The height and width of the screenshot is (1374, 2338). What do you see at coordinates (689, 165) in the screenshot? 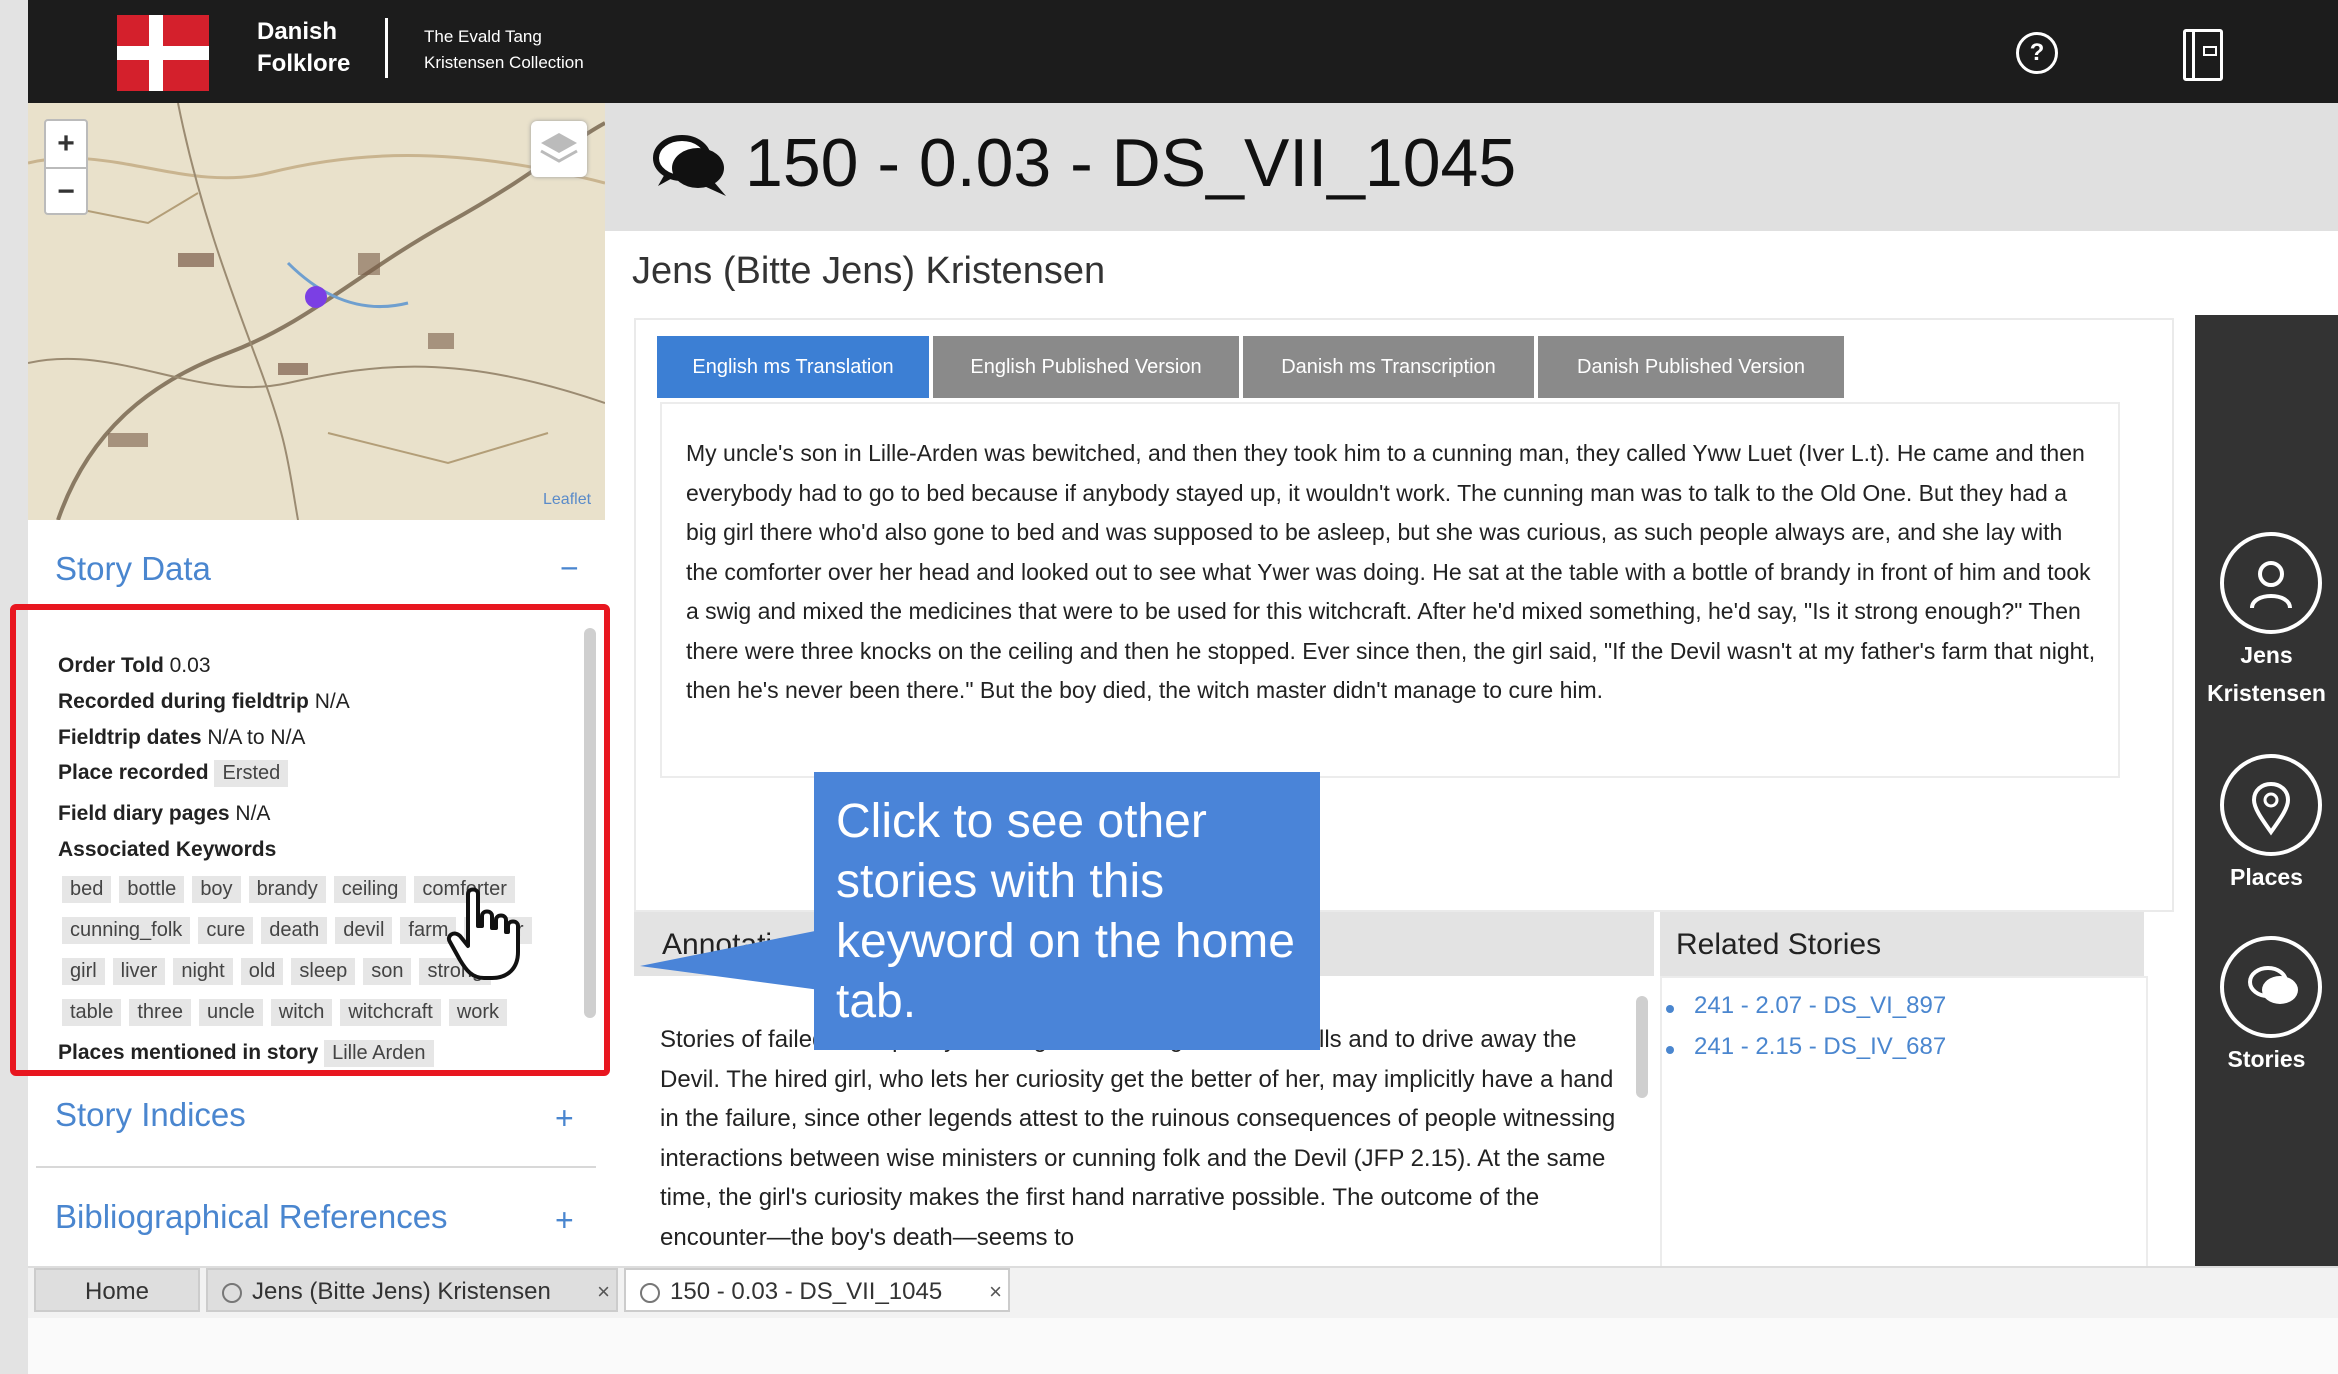
I see `speech-bubbles-icon` at bounding box center [689, 165].